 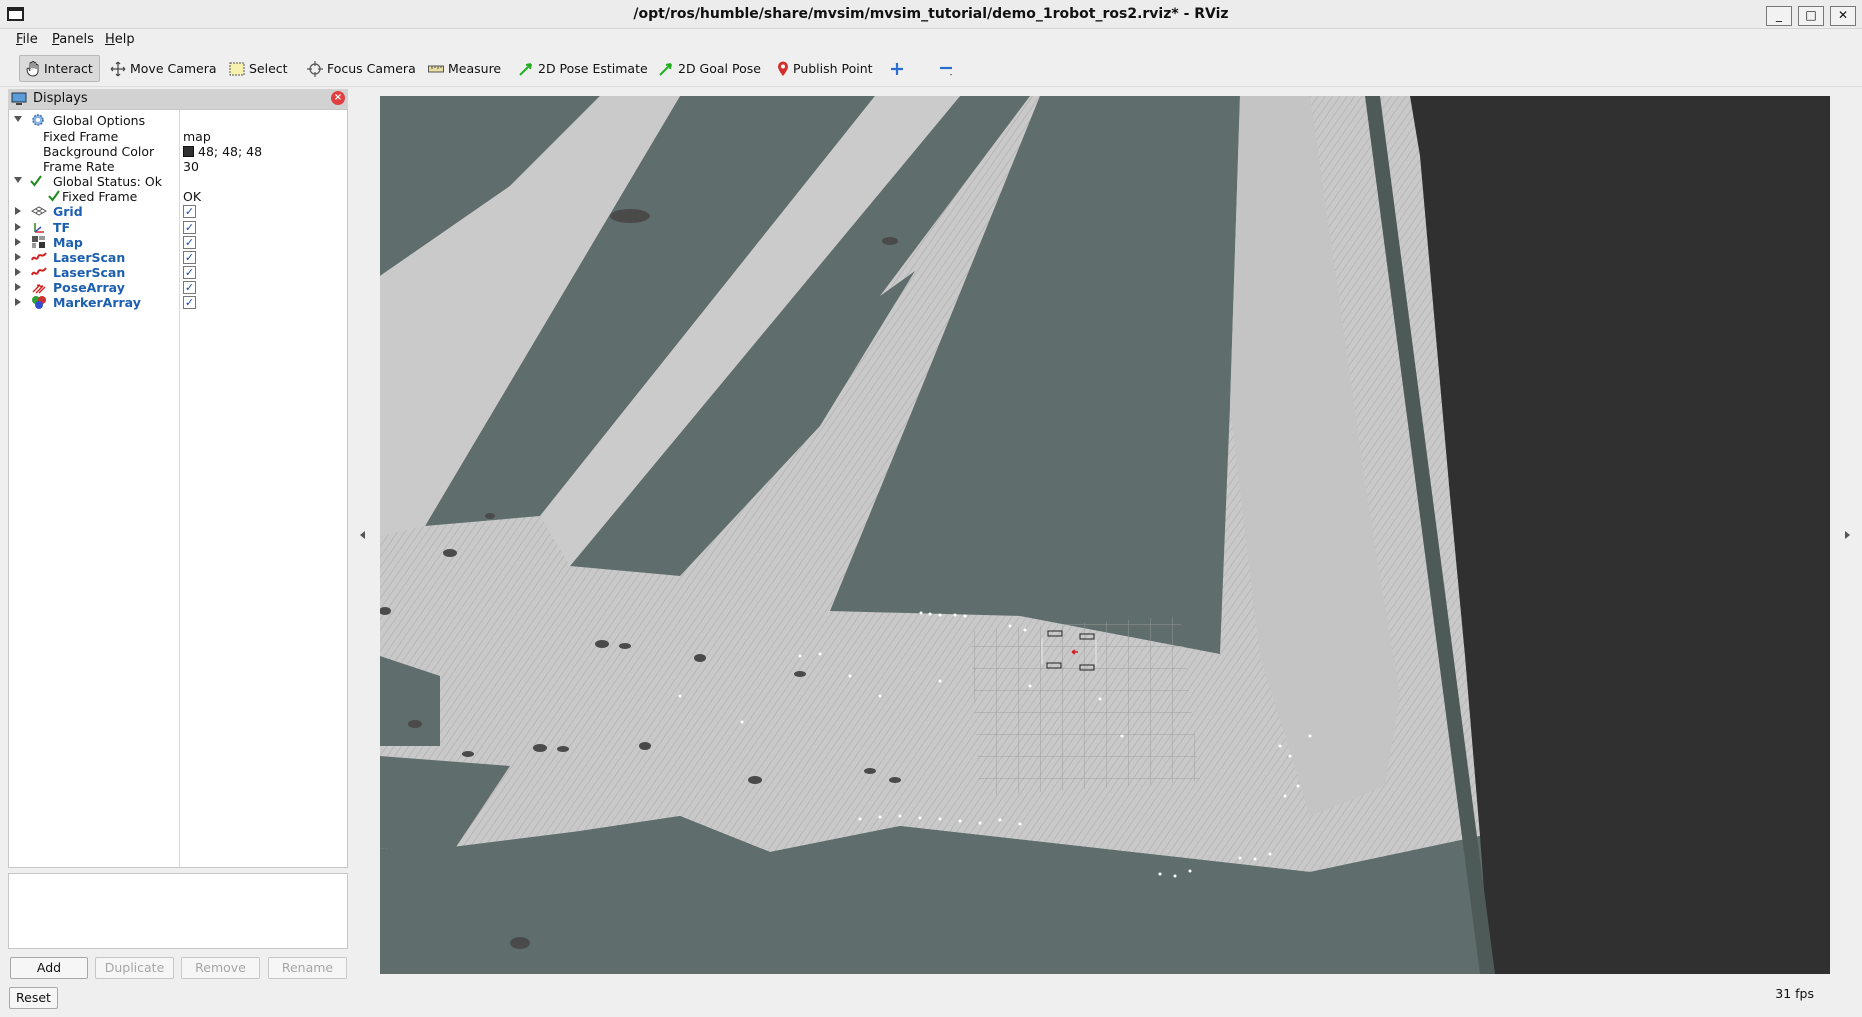 I want to click on maximize-button: □, so click(x=1811, y=16).